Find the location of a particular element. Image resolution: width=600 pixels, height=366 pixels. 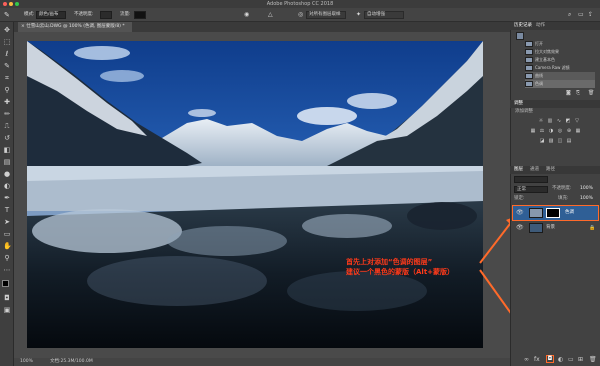

brush-preset-icon: ✎ is located at coordinates (7, 15).